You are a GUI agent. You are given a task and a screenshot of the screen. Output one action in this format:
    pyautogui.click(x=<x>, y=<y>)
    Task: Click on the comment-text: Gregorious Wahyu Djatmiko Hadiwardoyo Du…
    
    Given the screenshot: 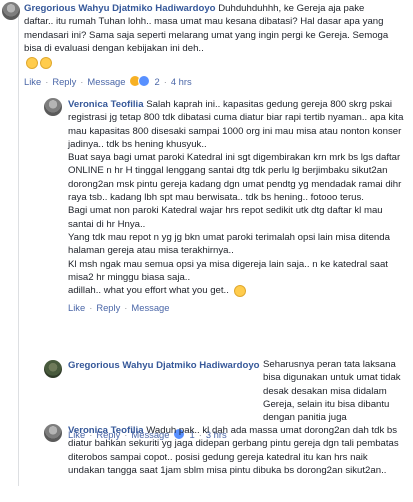 What is the action you would take?
    pyautogui.click(x=206, y=28)
    